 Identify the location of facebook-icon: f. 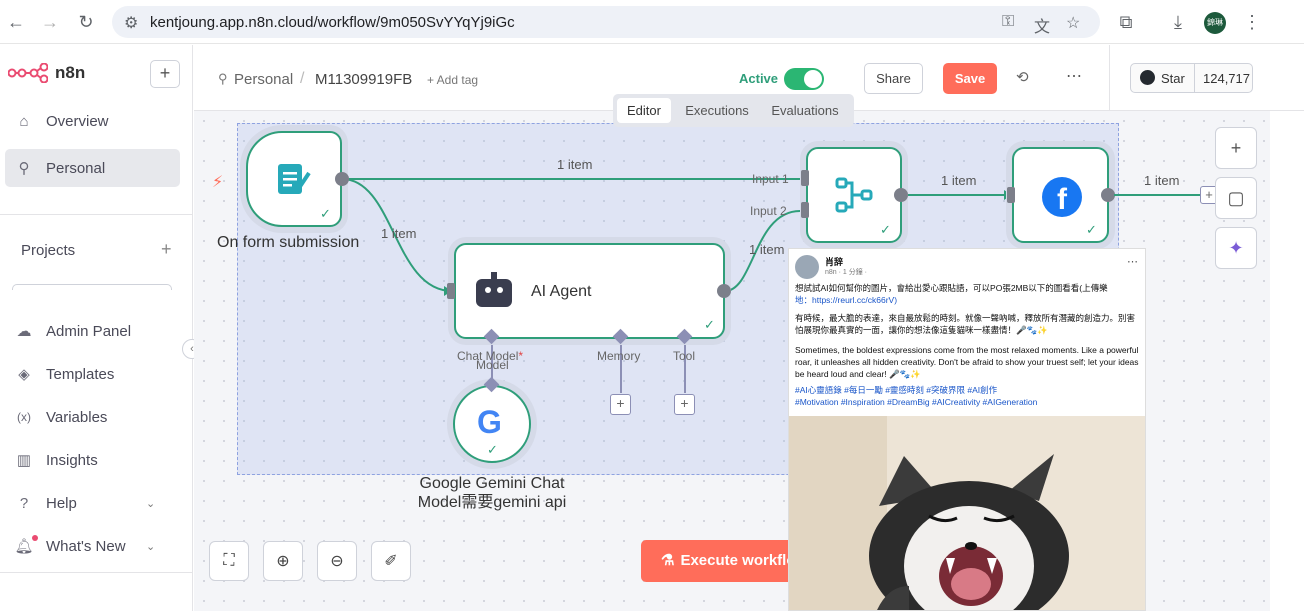
(1062, 197).